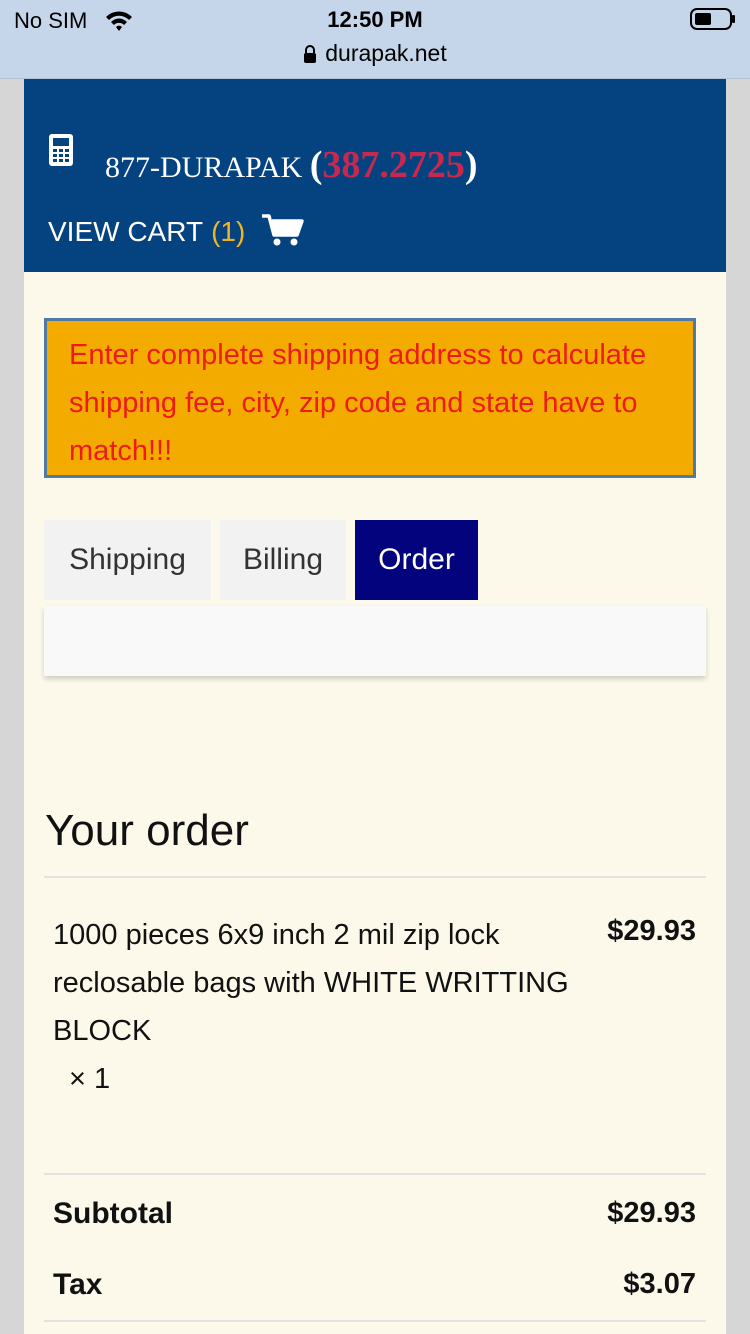  What do you see at coordinates (316, 165) in the screenshot?
I see `phone-paren-open: (` at bounding box center [316, 165].